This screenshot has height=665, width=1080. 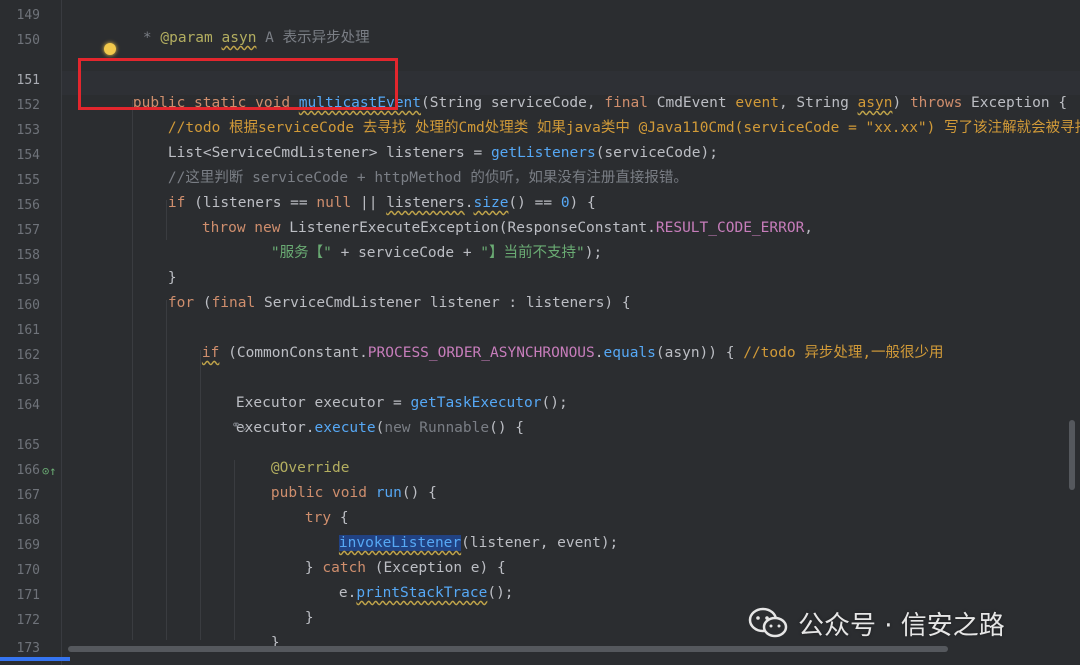 What do you see at coordinates (419, 242) in the screenshot?
I see `code-line-157: "服务【" + serviceCode + "】当前不支持");` at bounding box center [419, 242].